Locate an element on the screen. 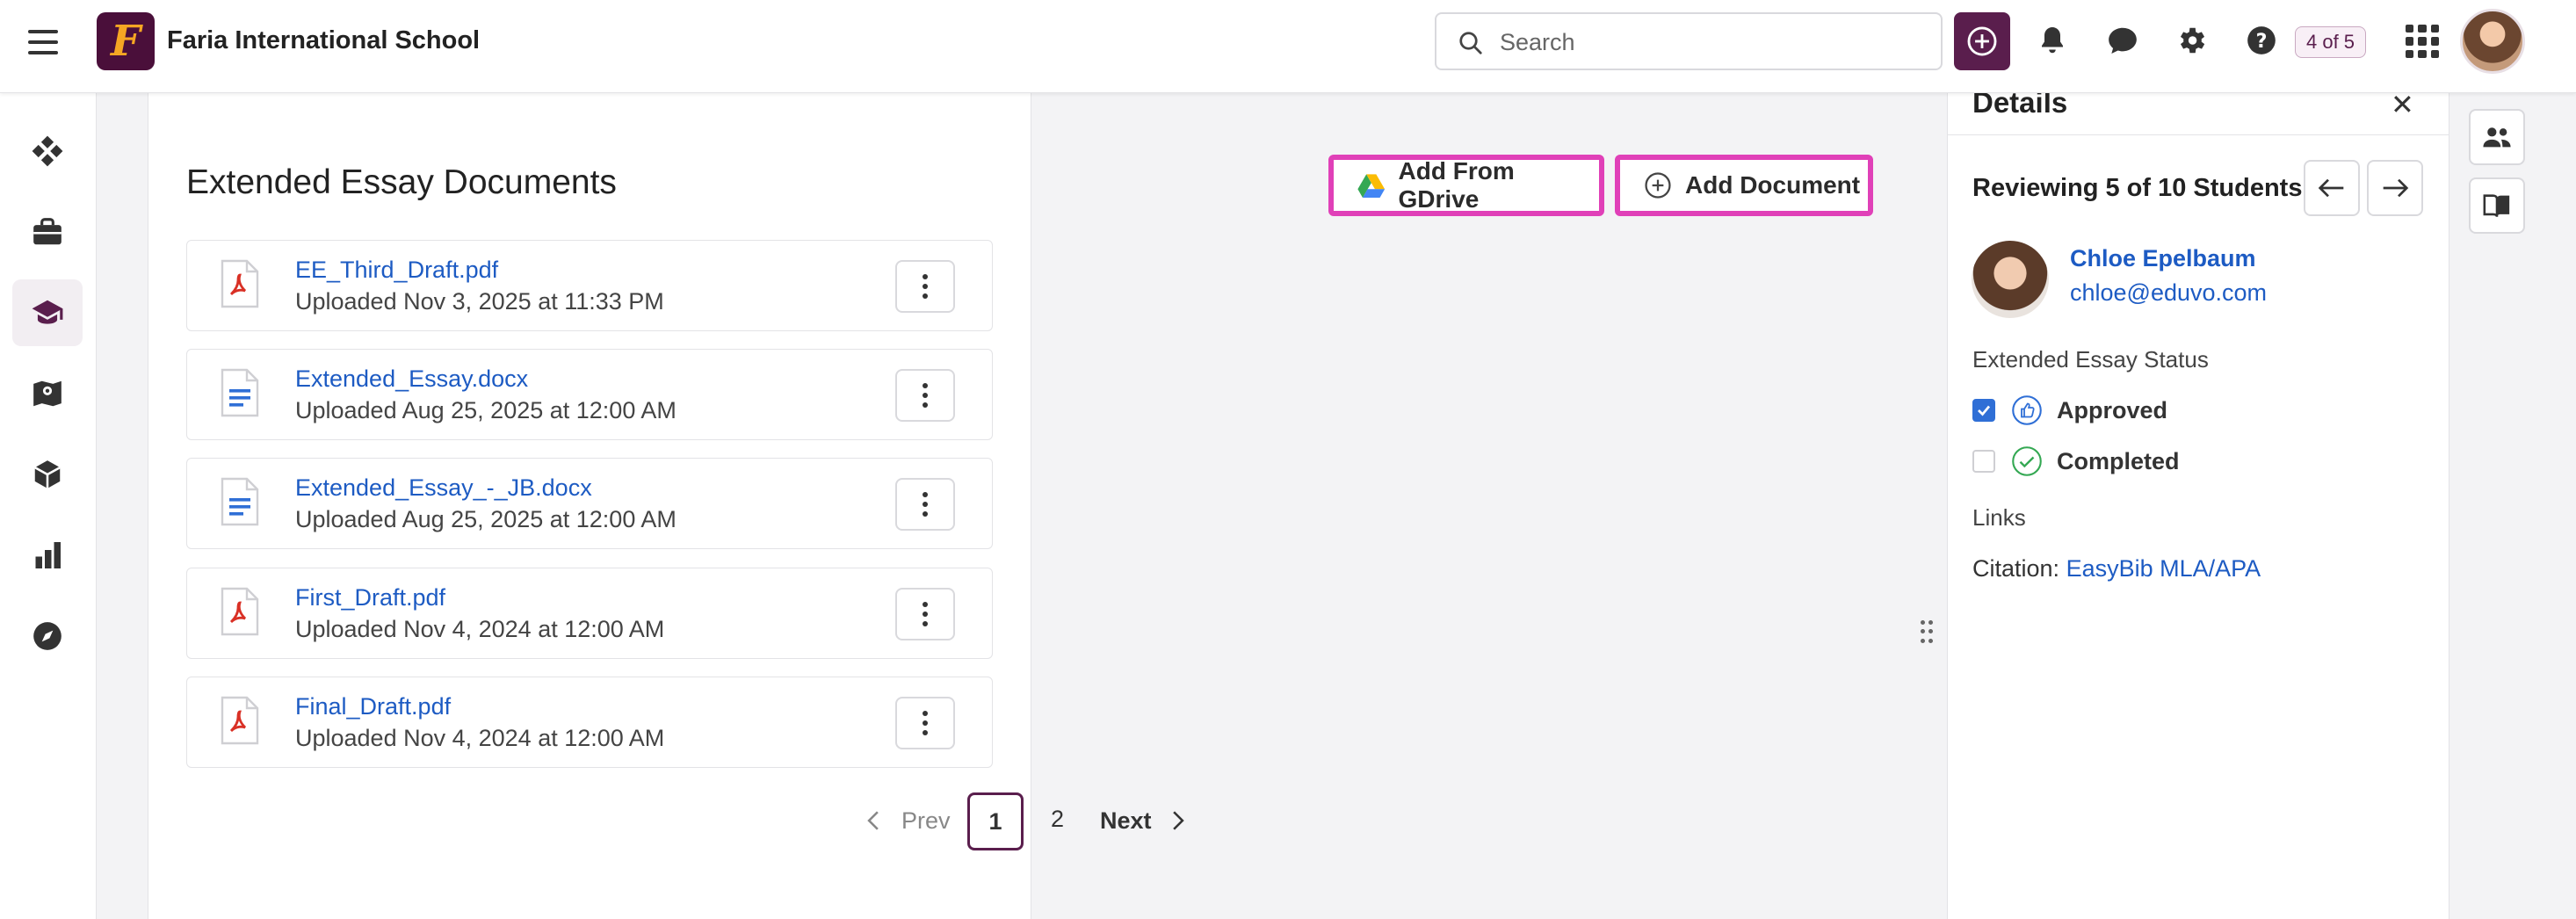 This screenshot has width=2576, height=919. book-open-icon is located at coordinates (2496, 205).